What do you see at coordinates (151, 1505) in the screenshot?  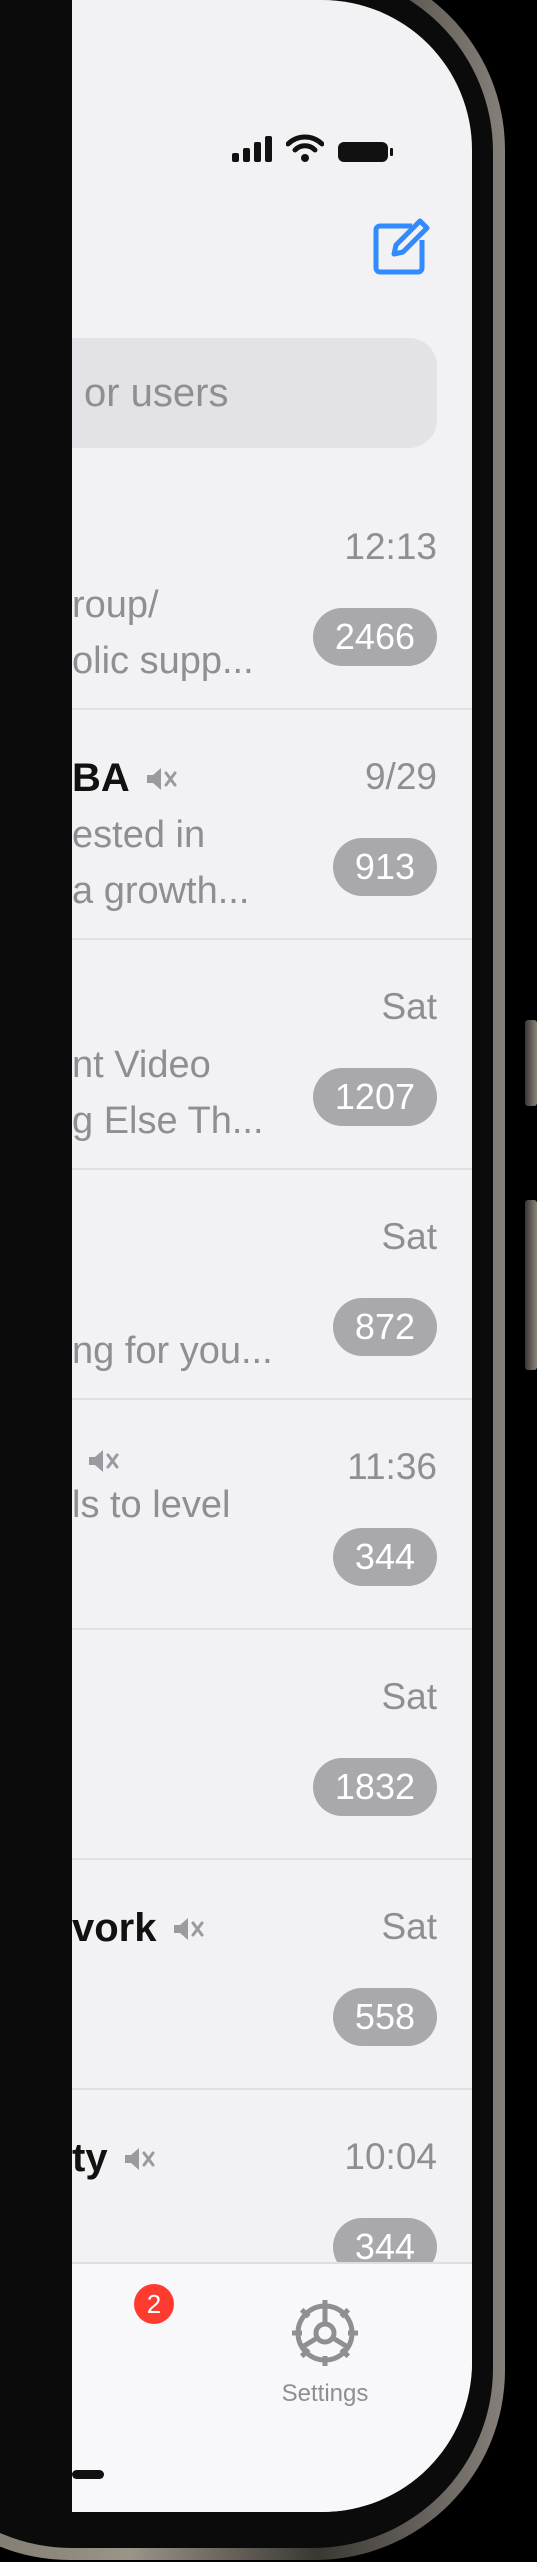 I see `chat-preview-line1: ls to level` at bounding box center [151, 1505].